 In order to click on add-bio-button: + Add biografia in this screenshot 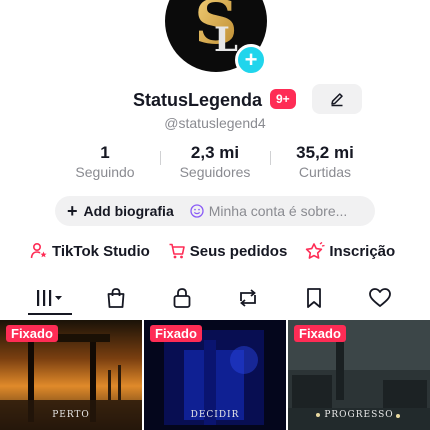, I will do `click(120, 211)`.